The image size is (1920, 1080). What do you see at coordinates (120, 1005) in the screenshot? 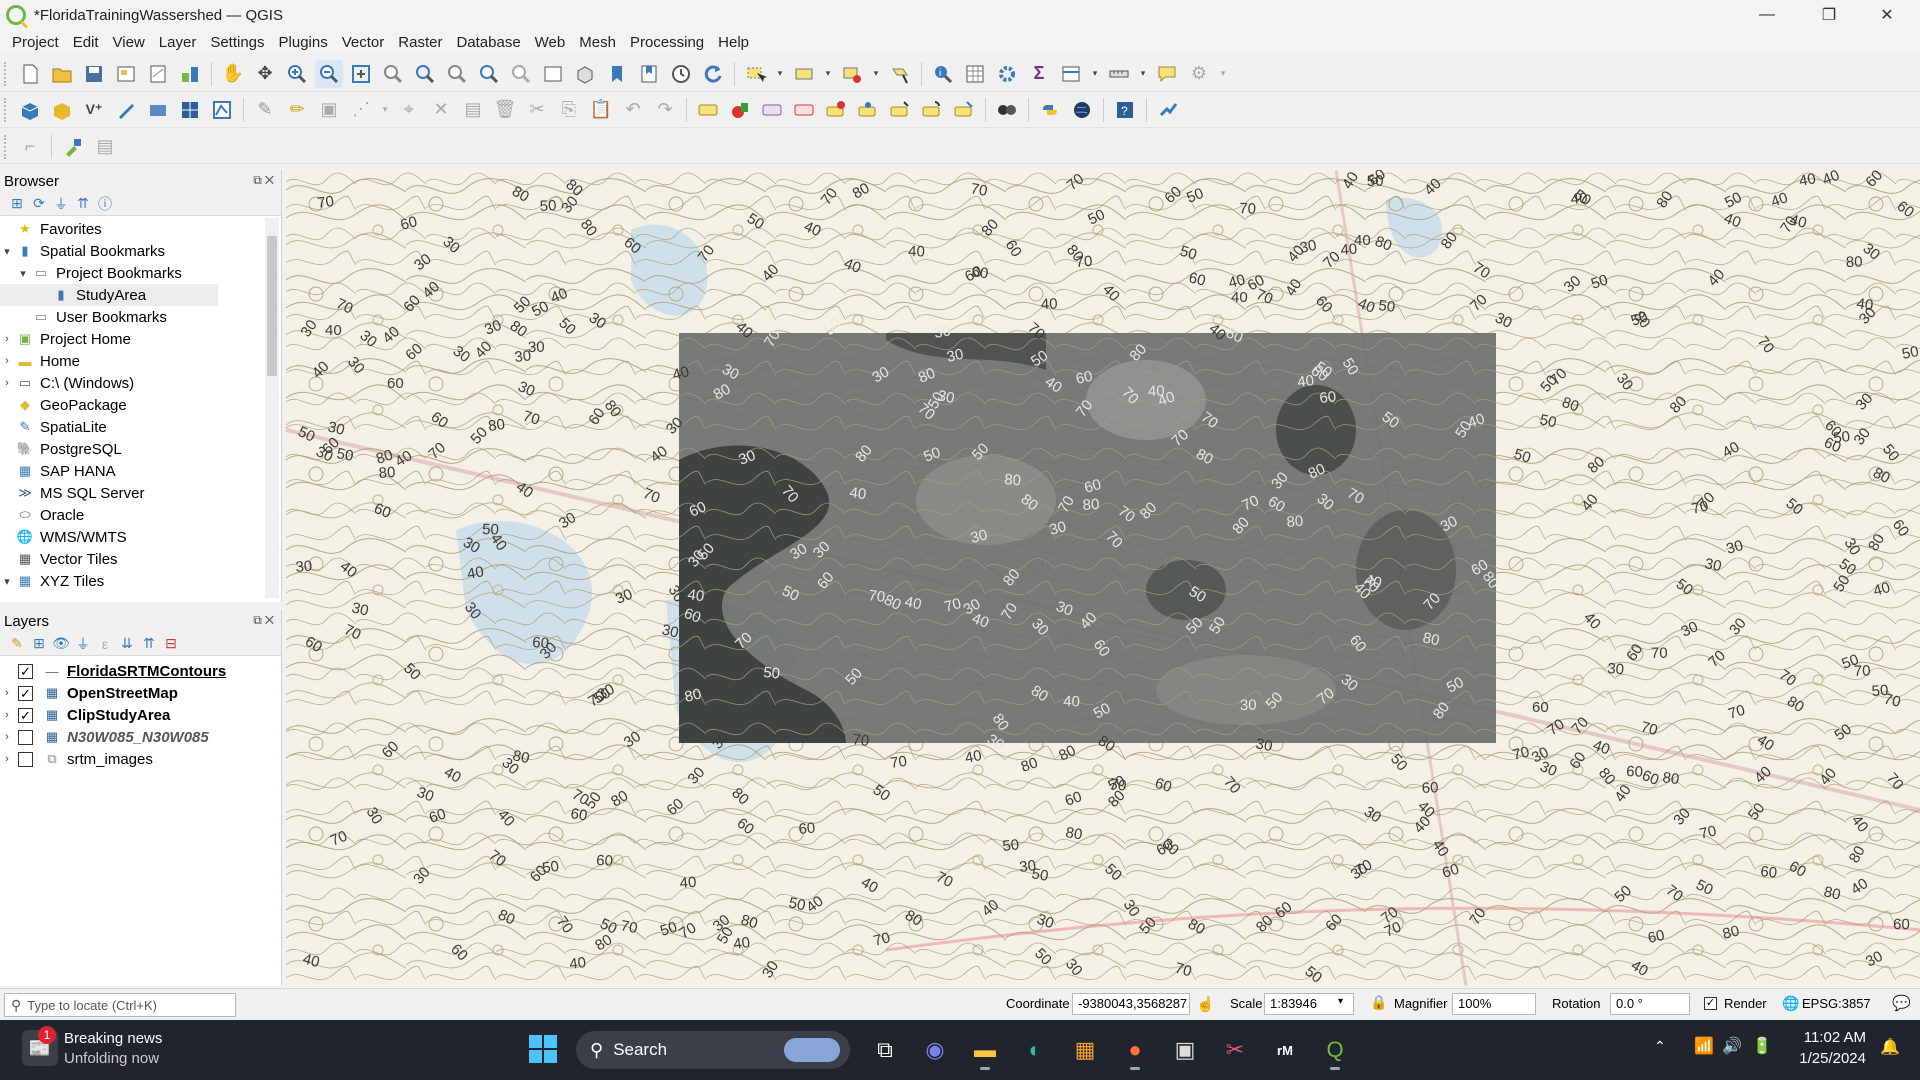
I see `locator-field: ⚲ Type to locate (Ctrl+K)` at bounding box center [120, 1005].